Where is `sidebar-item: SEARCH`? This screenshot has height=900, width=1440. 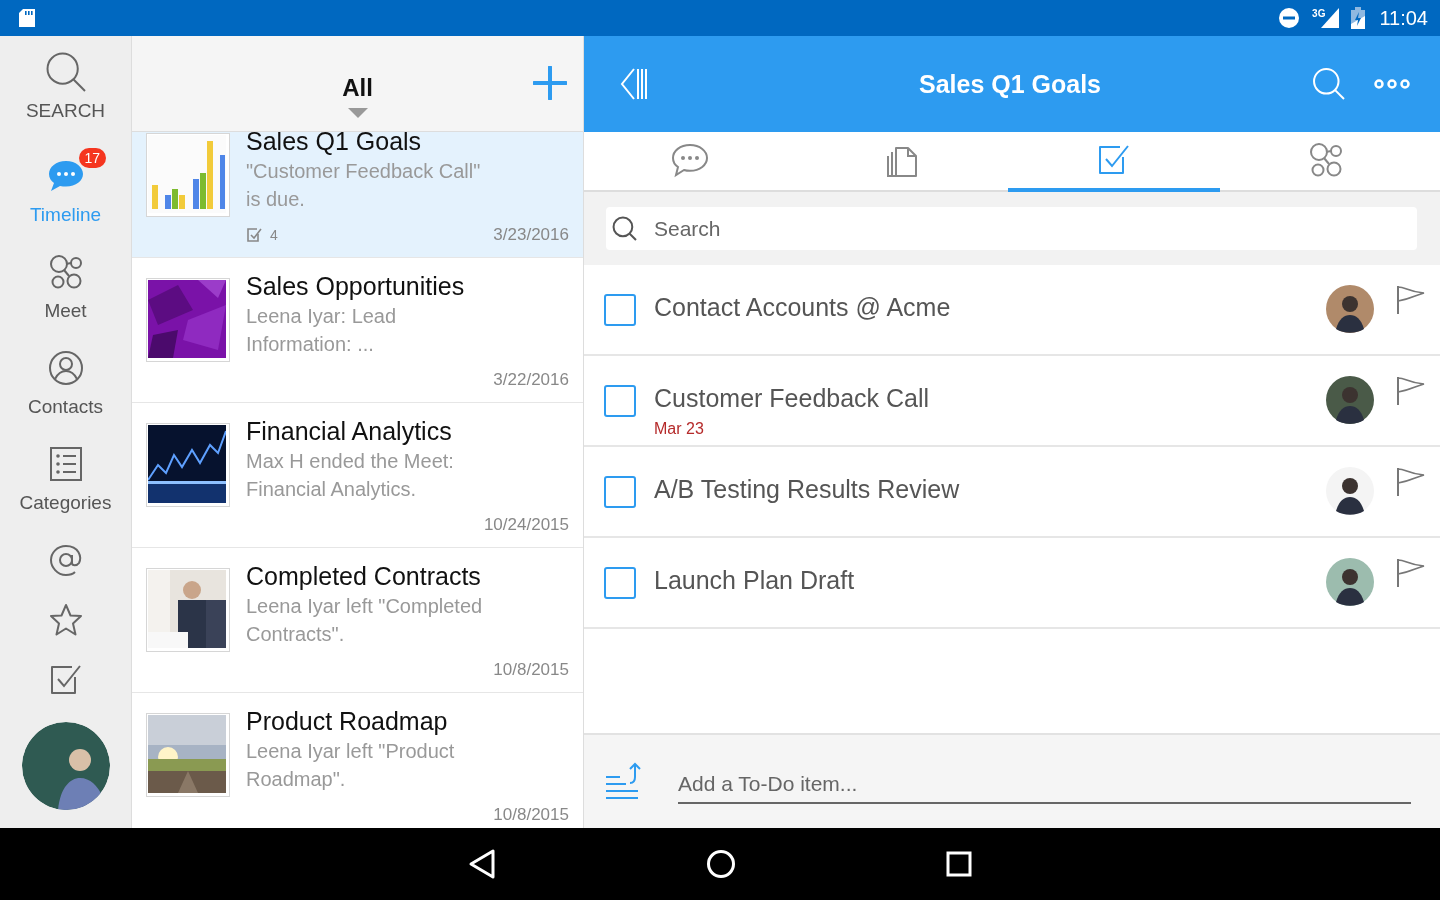
sidebar-item: SEARCH is located at coordinates (65, 98).